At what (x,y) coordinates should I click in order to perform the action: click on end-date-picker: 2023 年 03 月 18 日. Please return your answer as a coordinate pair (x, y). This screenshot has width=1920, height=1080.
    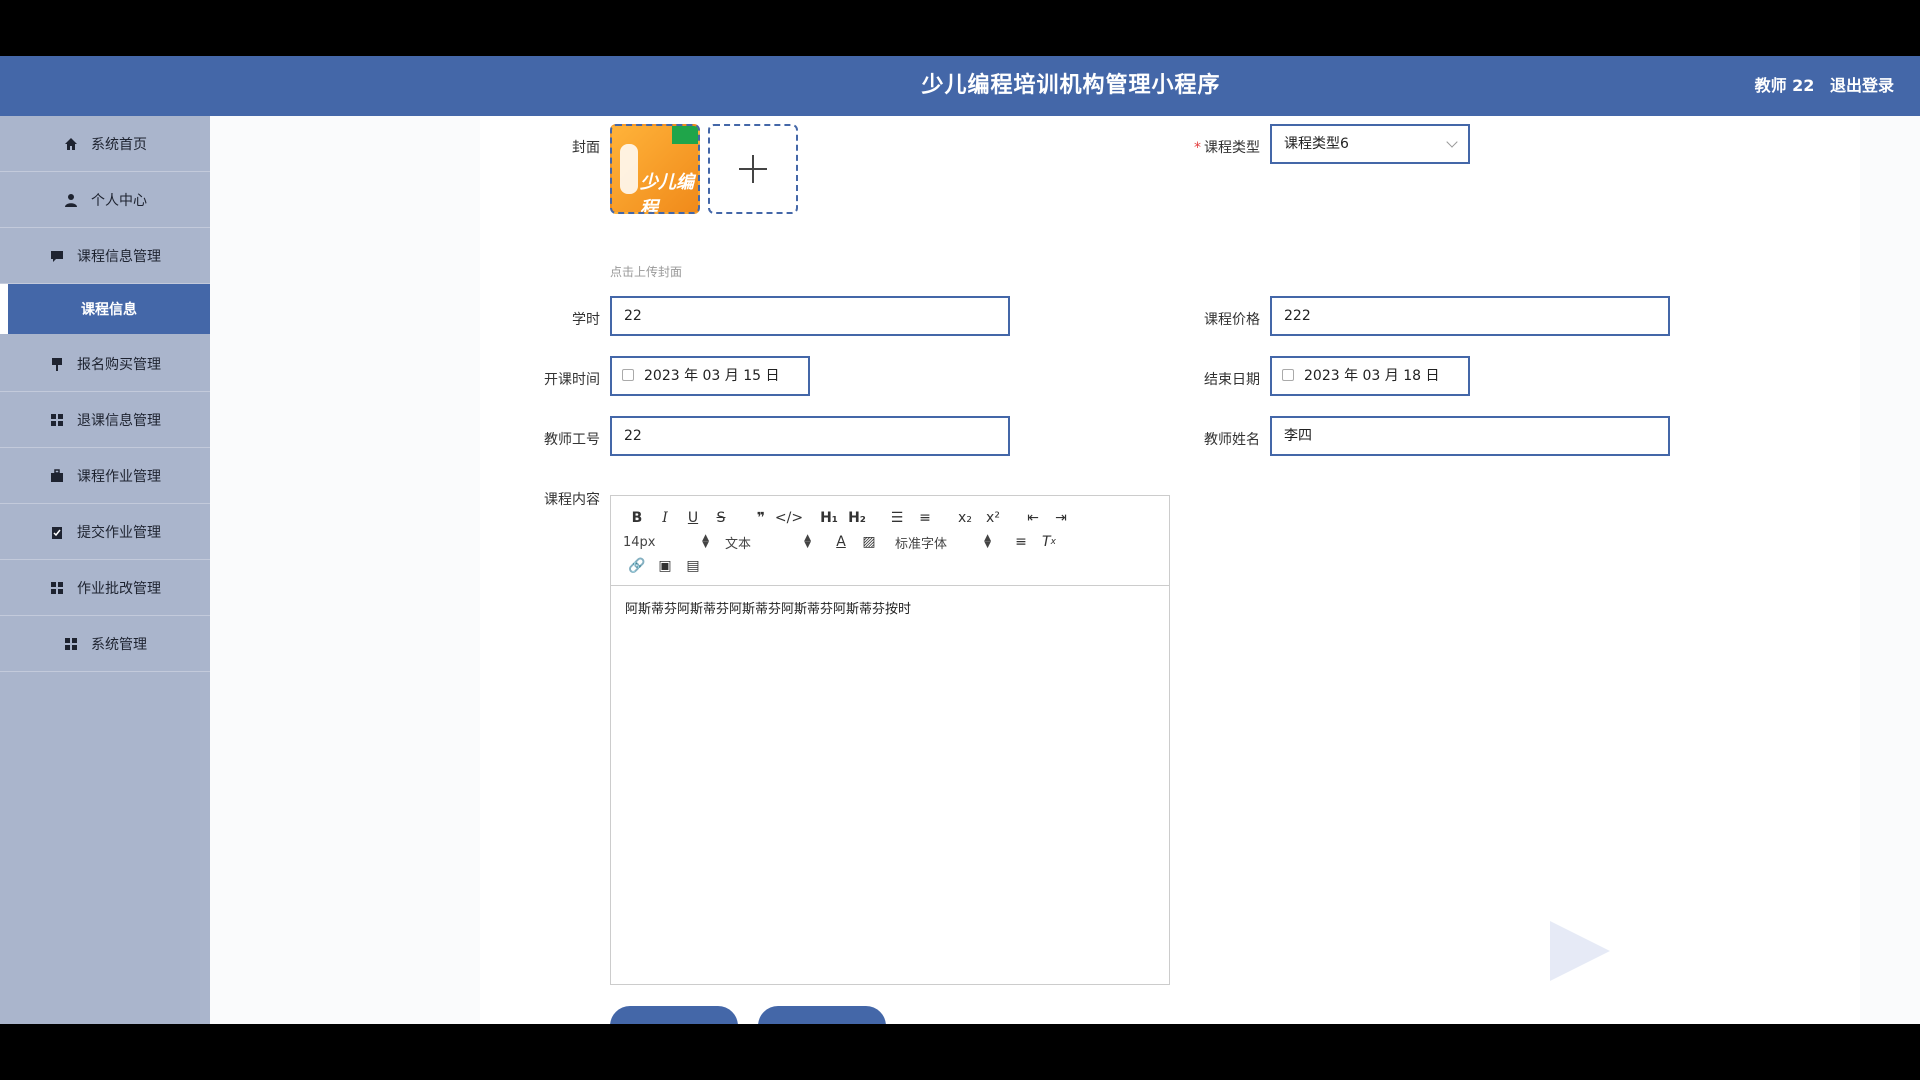
    Looking at the image, I should click on (1370, 376).